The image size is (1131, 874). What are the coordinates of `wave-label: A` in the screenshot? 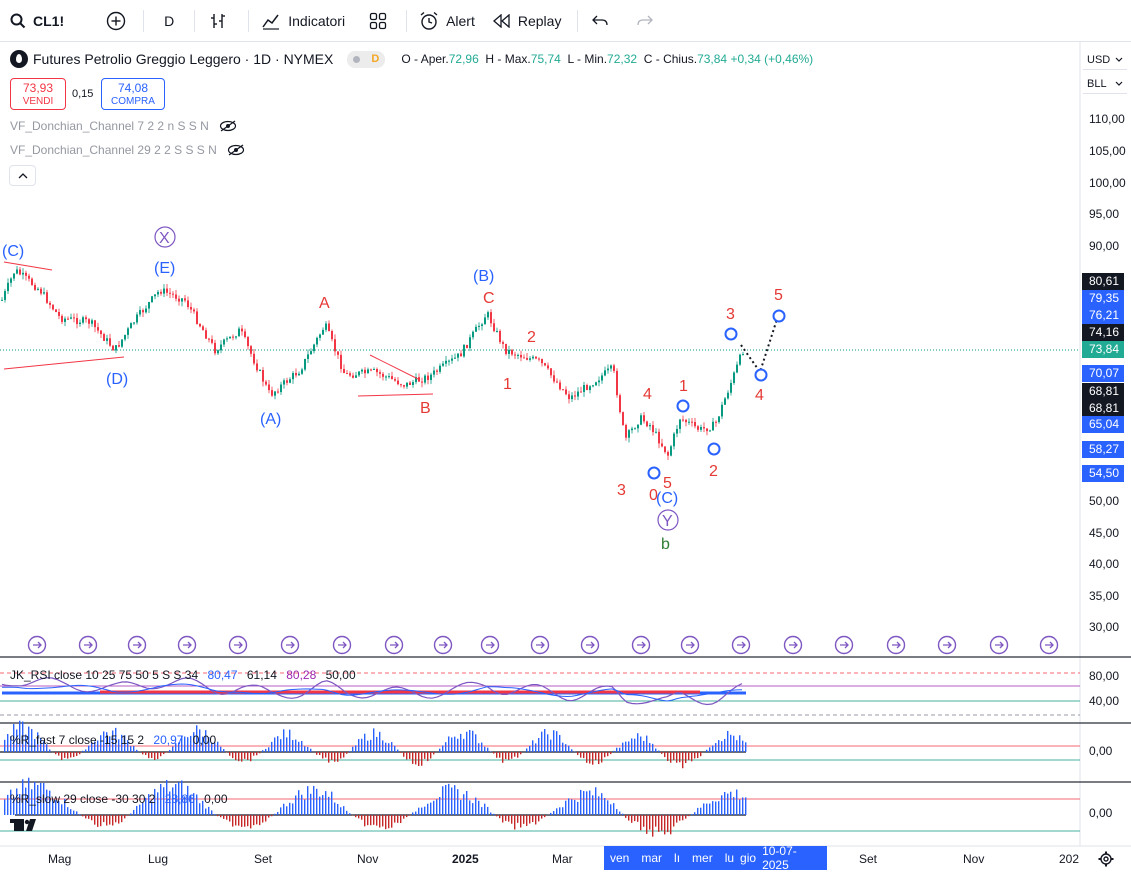 It's located at (324, 303).